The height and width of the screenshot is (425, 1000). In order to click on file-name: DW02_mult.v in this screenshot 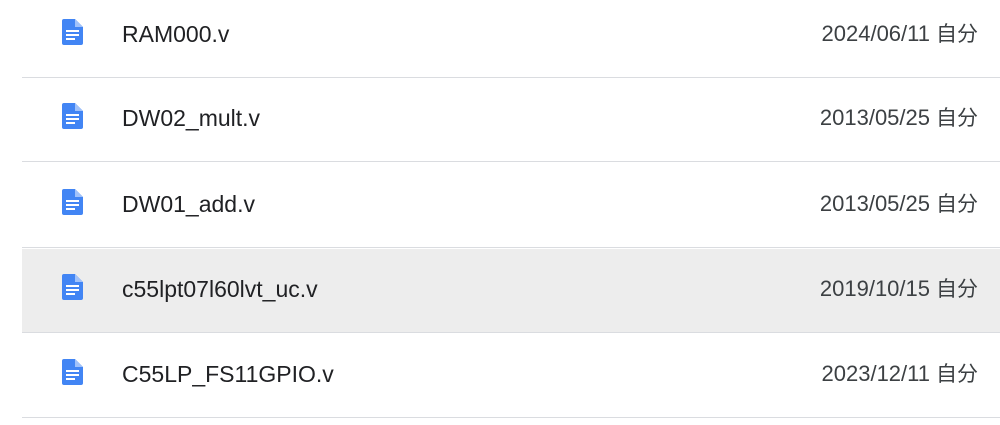, I will do `click(191, 120)`.